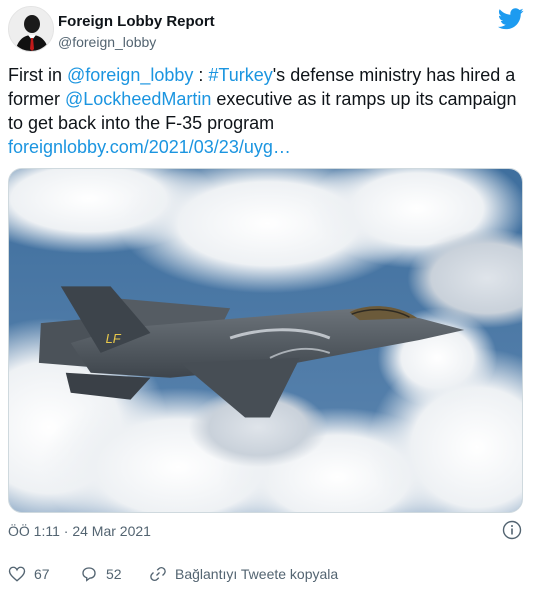 The height and width of the screenshot is (591, 534). Describe the element at coordinates (107, 42) in the screenshot. I see `user-handle: @foreign_lobby` at that location.